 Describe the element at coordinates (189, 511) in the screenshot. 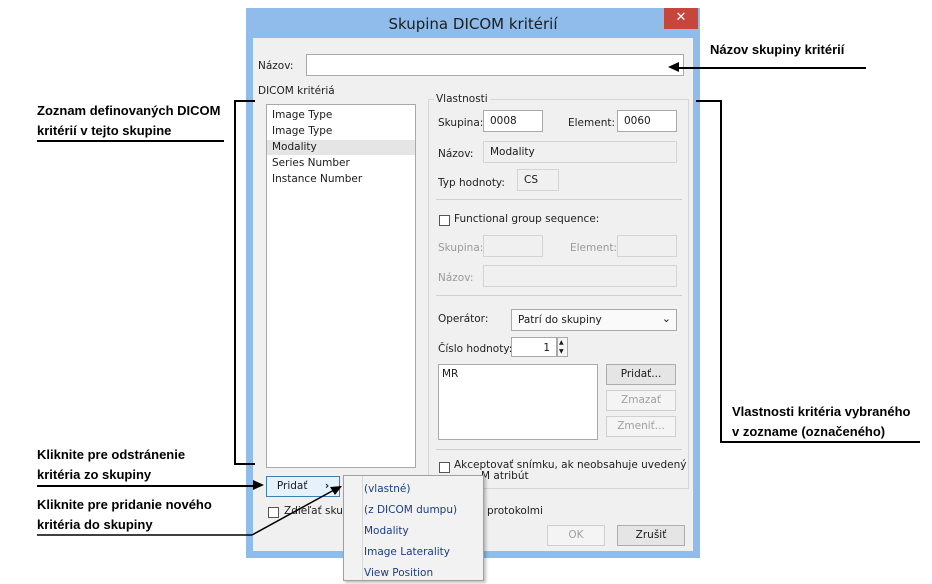

I see `annotation-arrow-lines` at that location.